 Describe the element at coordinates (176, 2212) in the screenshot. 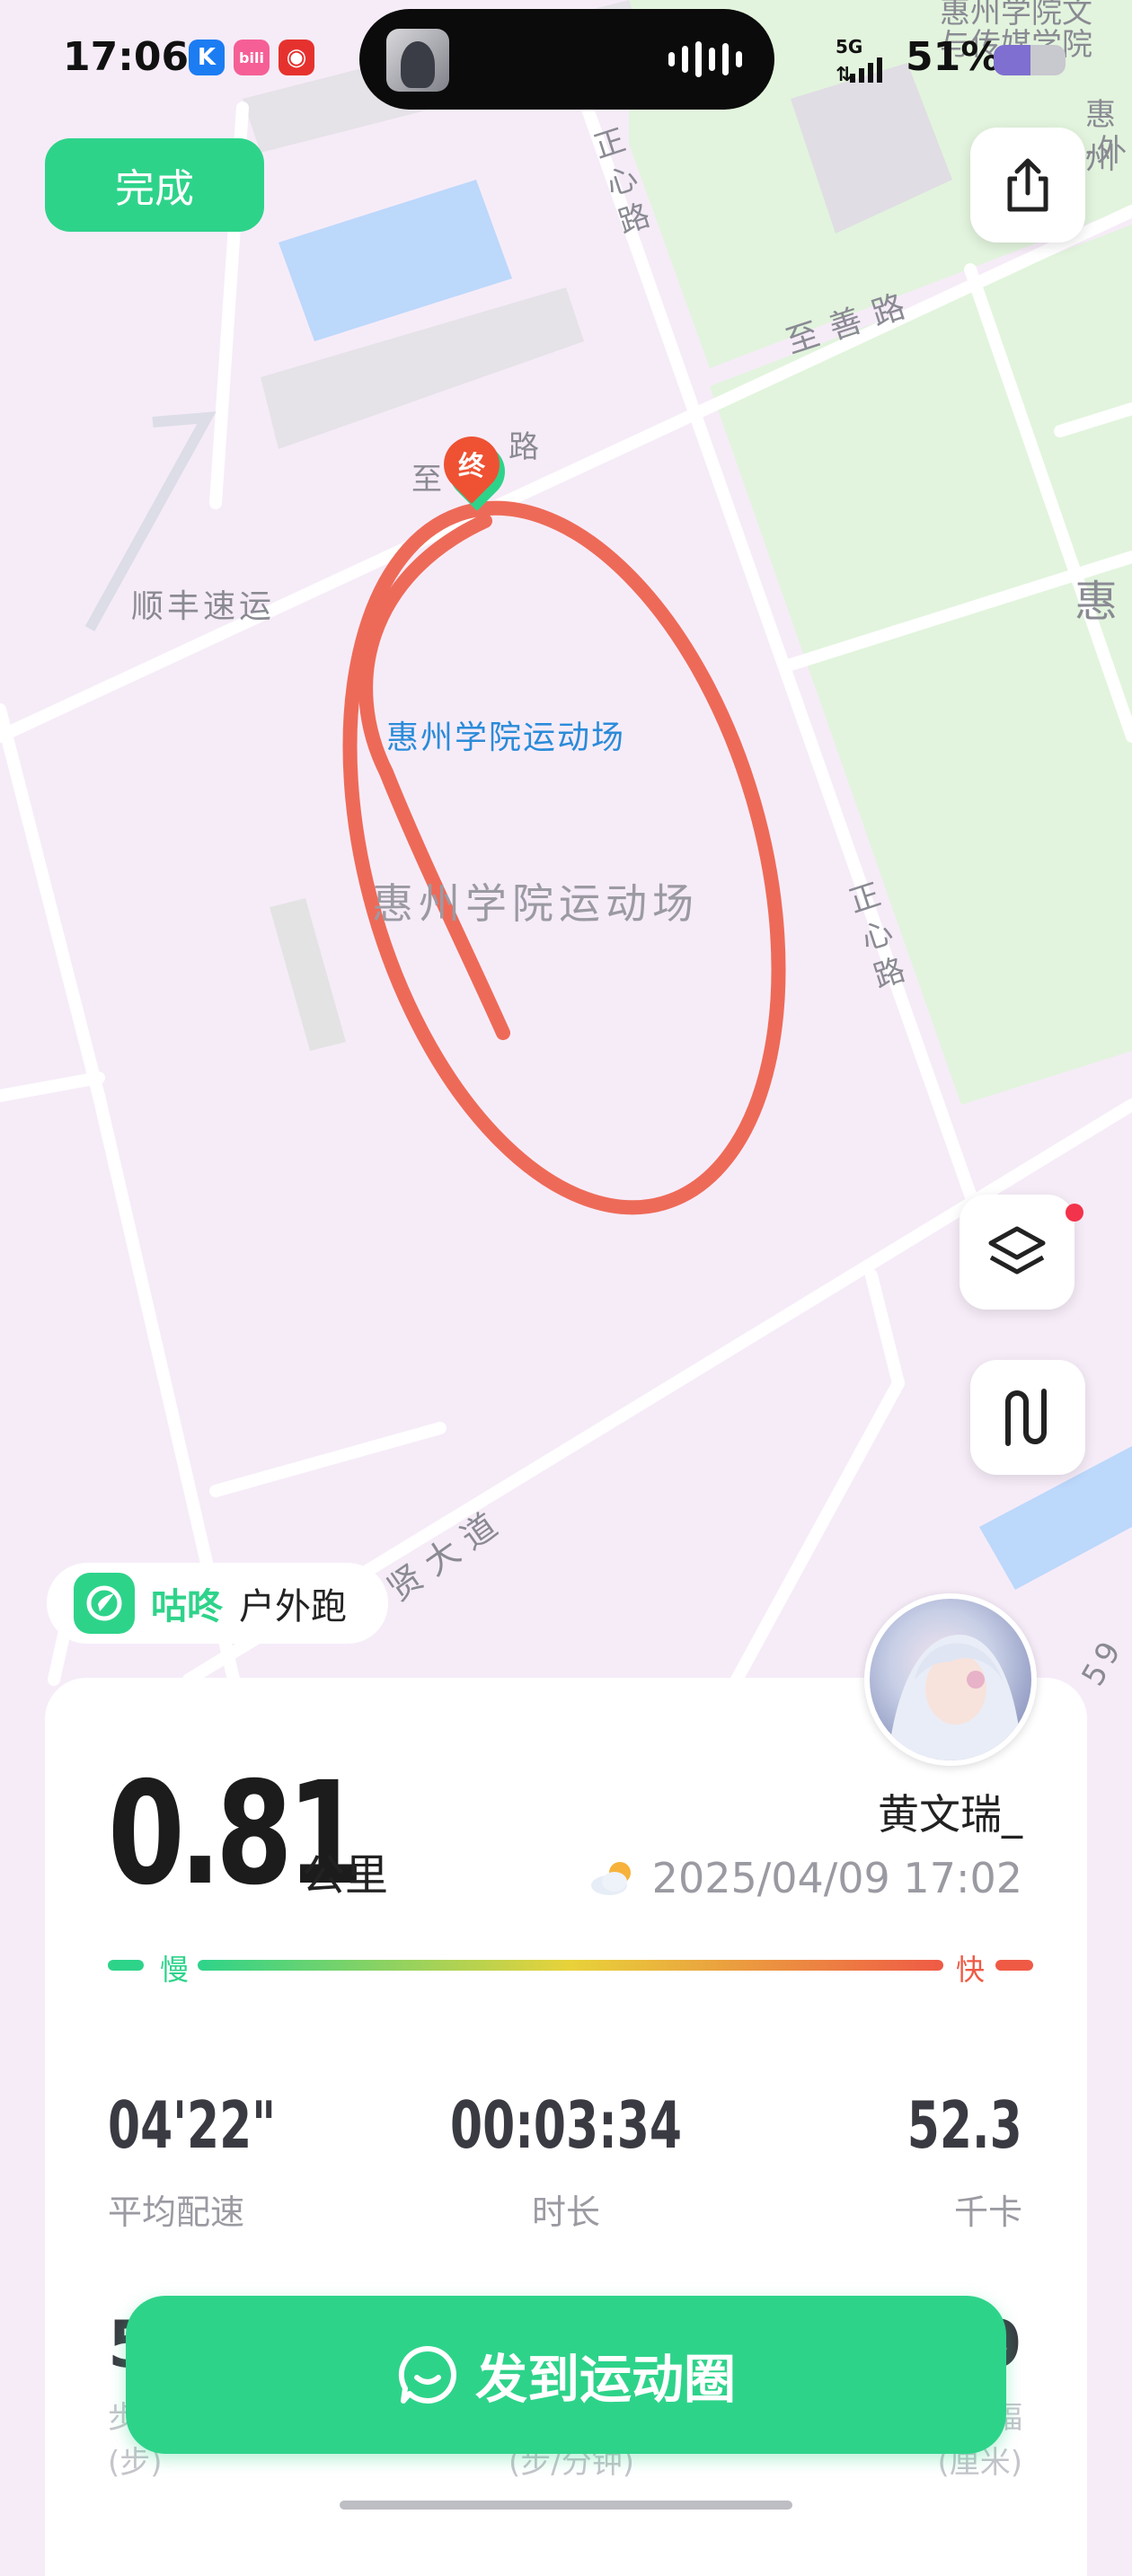

I see `stat-label: 平均配速` at that location.